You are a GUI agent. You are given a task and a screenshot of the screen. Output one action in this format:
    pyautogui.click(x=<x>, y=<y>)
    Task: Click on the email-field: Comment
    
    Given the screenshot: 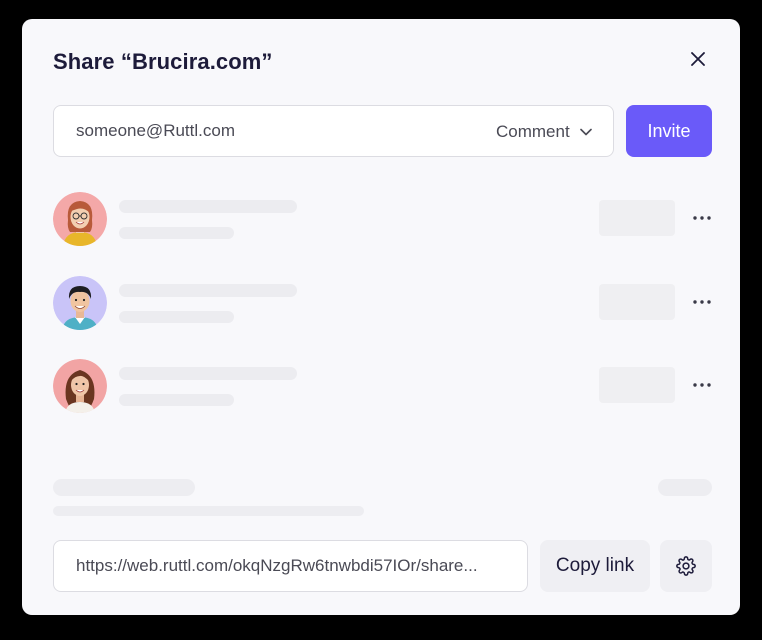 What is the action you would take?
    pyautogui.click(x=333, y=131)
    